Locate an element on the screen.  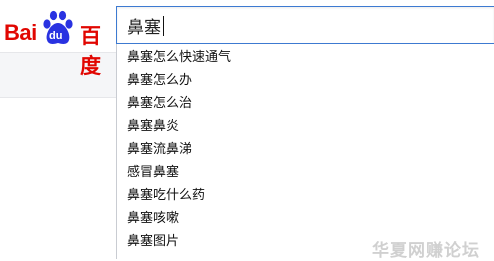
logo-text-du: du is located at coordinates (56, 36).